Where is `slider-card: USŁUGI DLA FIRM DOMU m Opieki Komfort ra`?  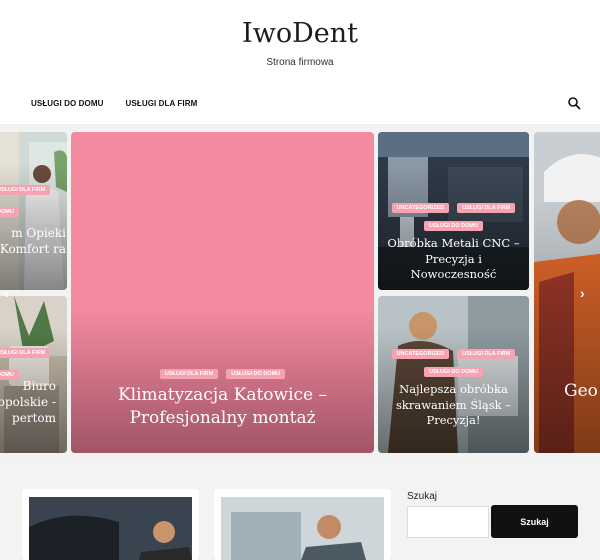
slider-card: USŁUGI DLA FIRM DOMU m Opieki Komfort ra is located at coordinates (33, 211).